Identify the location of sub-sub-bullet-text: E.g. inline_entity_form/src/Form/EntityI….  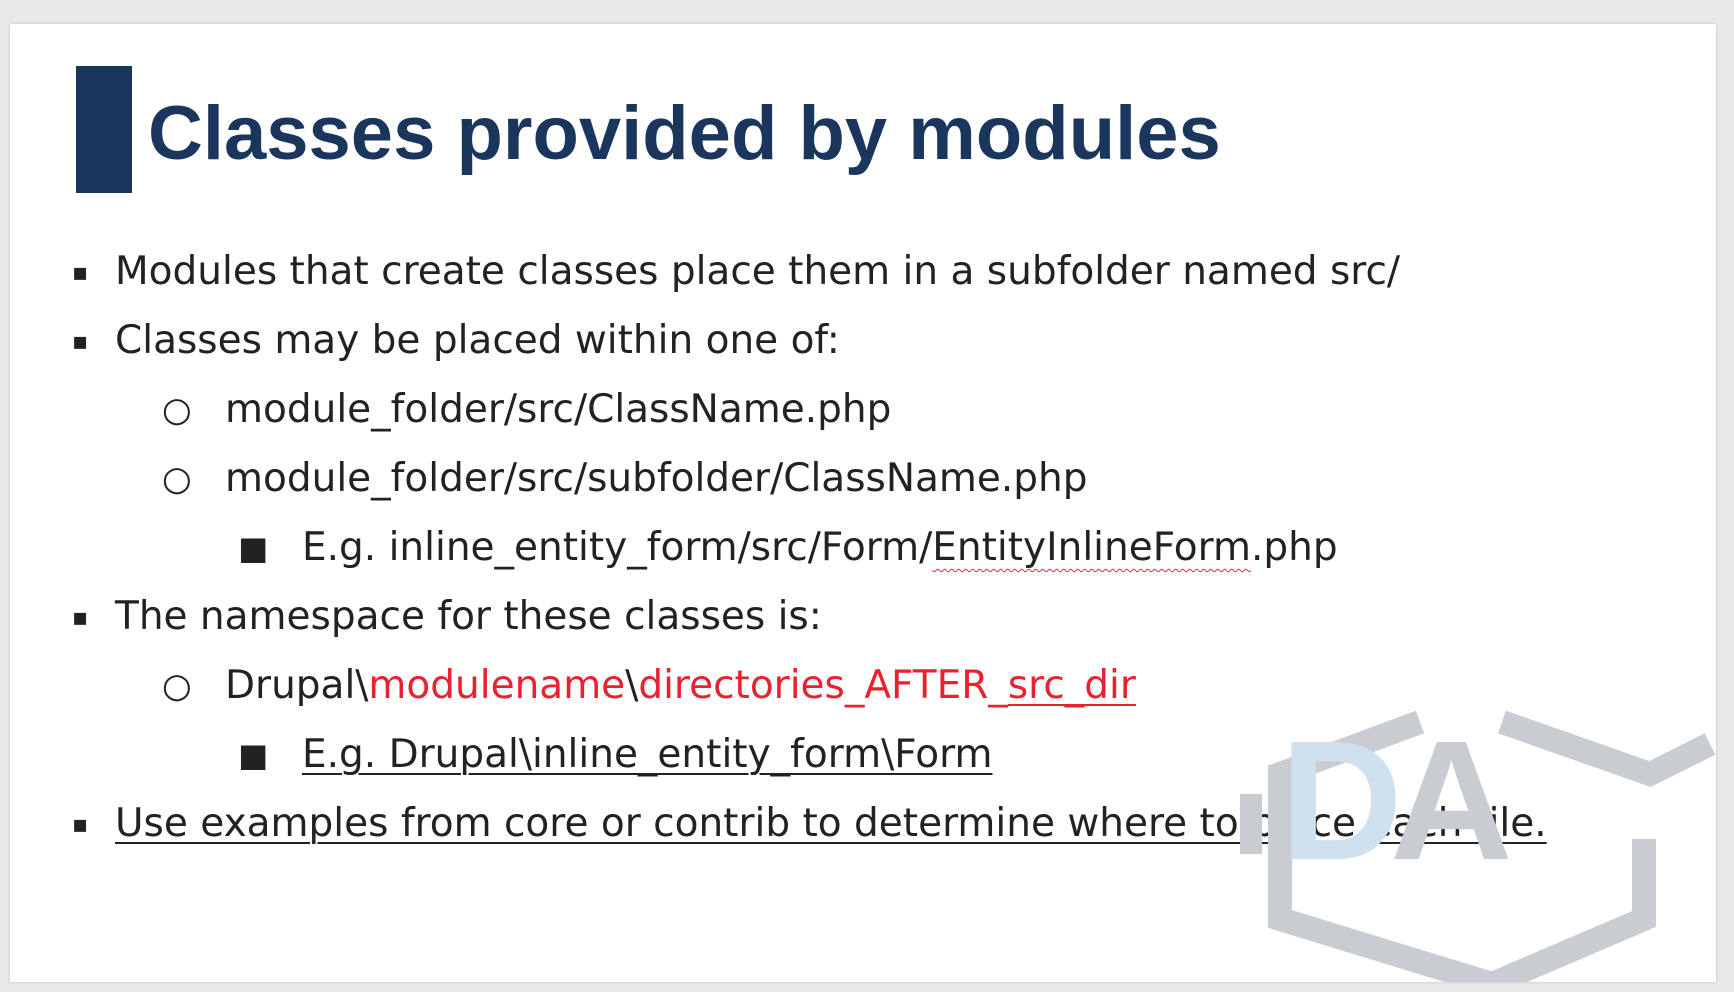
(820, 548).